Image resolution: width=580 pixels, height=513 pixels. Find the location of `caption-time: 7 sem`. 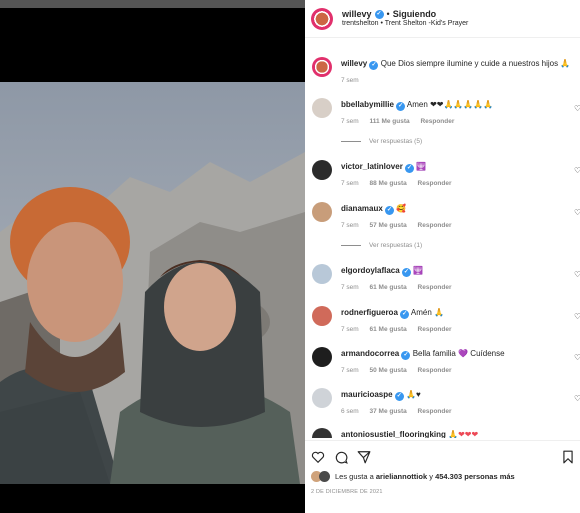

caption-time: 7 sem is located at coordinates (350, 80).